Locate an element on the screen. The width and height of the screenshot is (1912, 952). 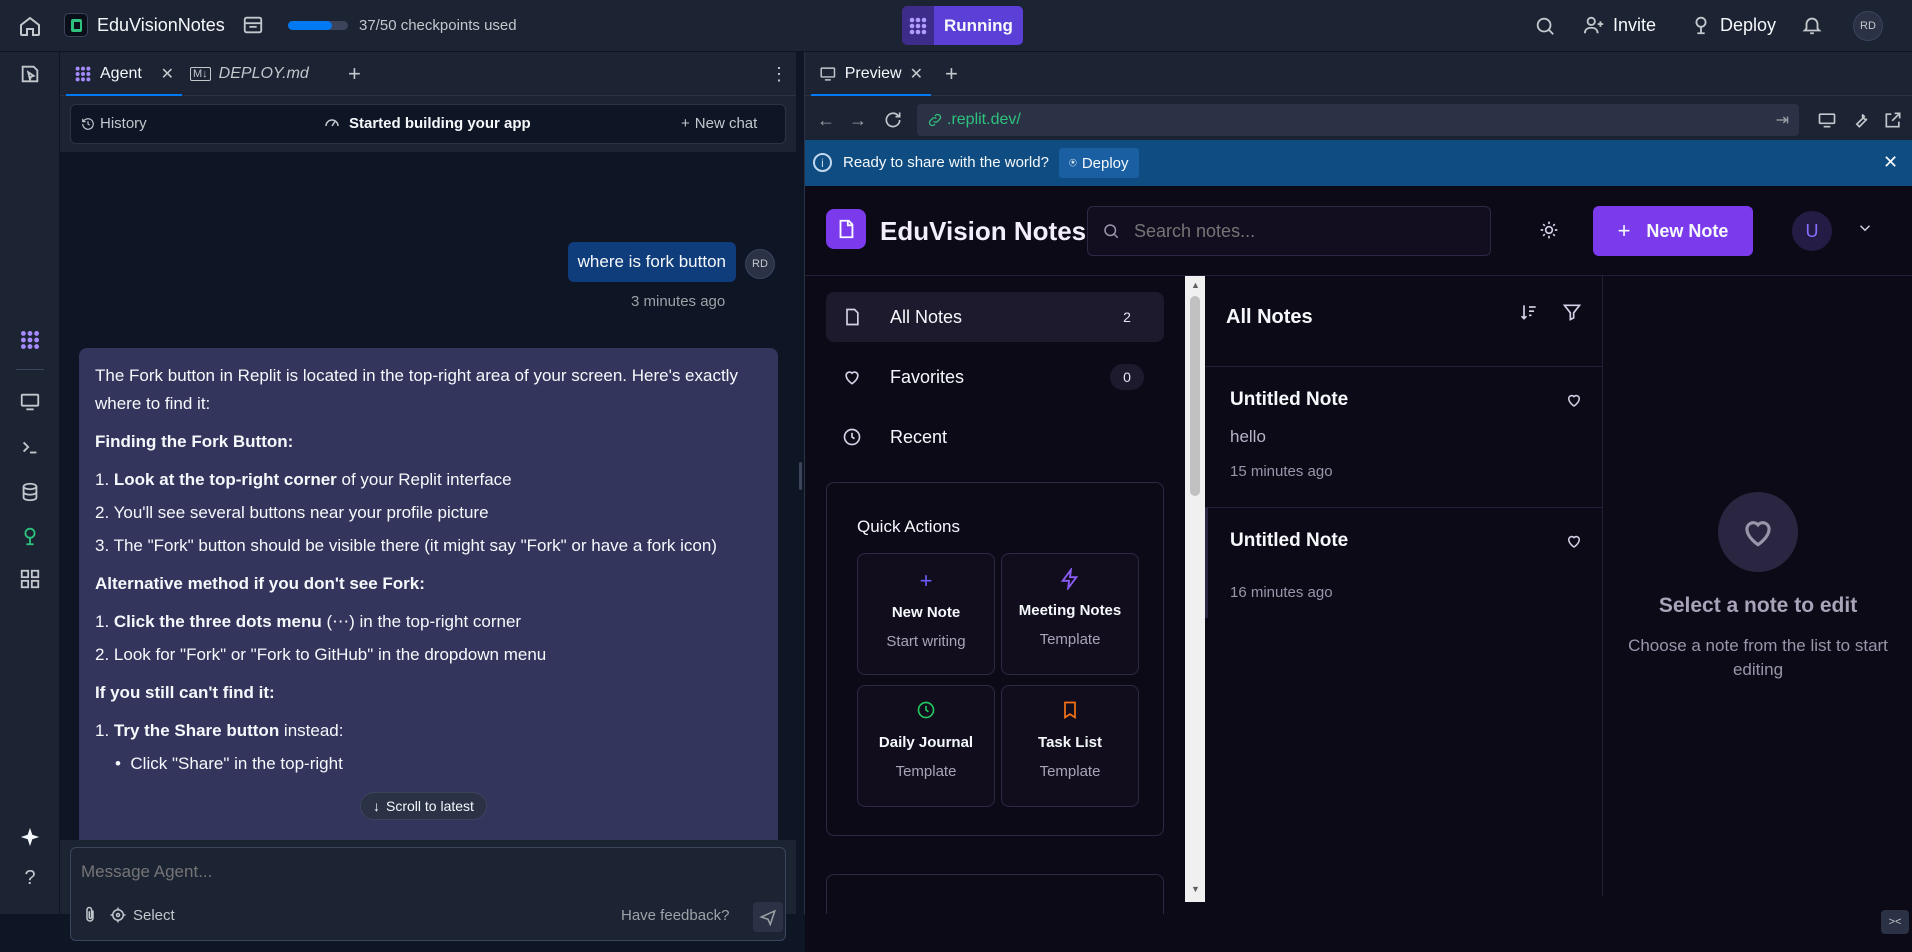
nav-all-notes: All Notes 2 is located at coordinates (995, 317).